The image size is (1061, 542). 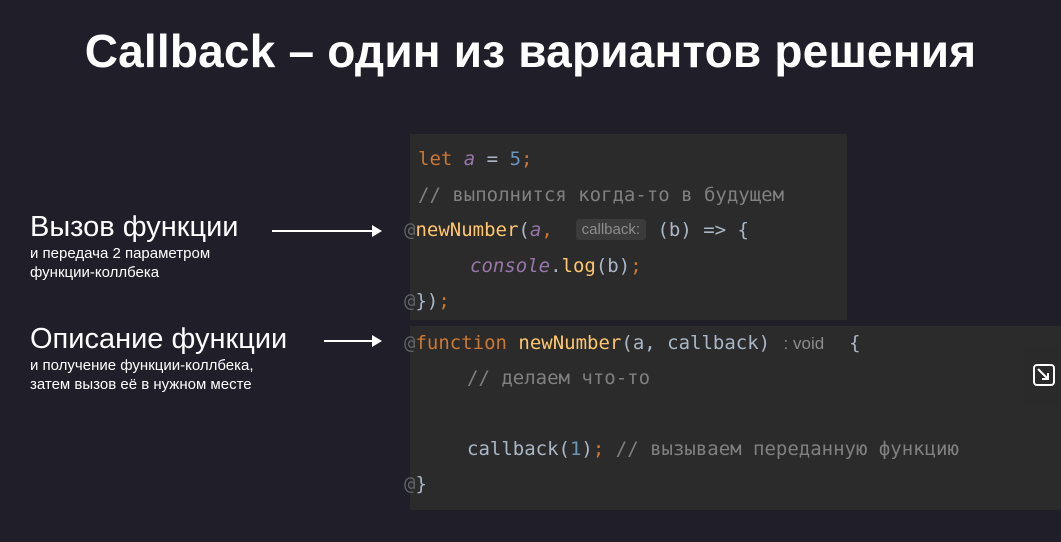 I want to click on keyword-let: let, so click(x=435, y=159).